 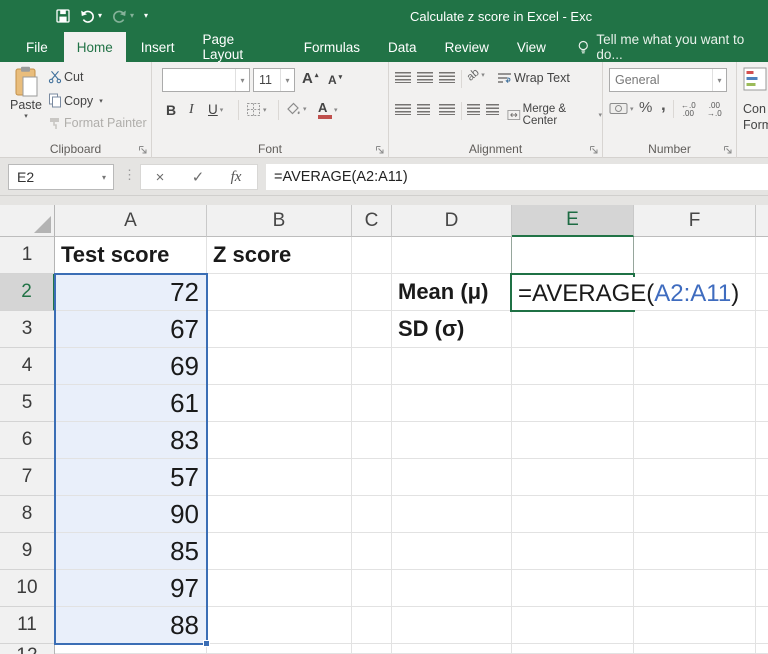 What do you see at coordinates (452, 477) in the screenshot?
I see `cell-D7` at bounding box center [452, 477].